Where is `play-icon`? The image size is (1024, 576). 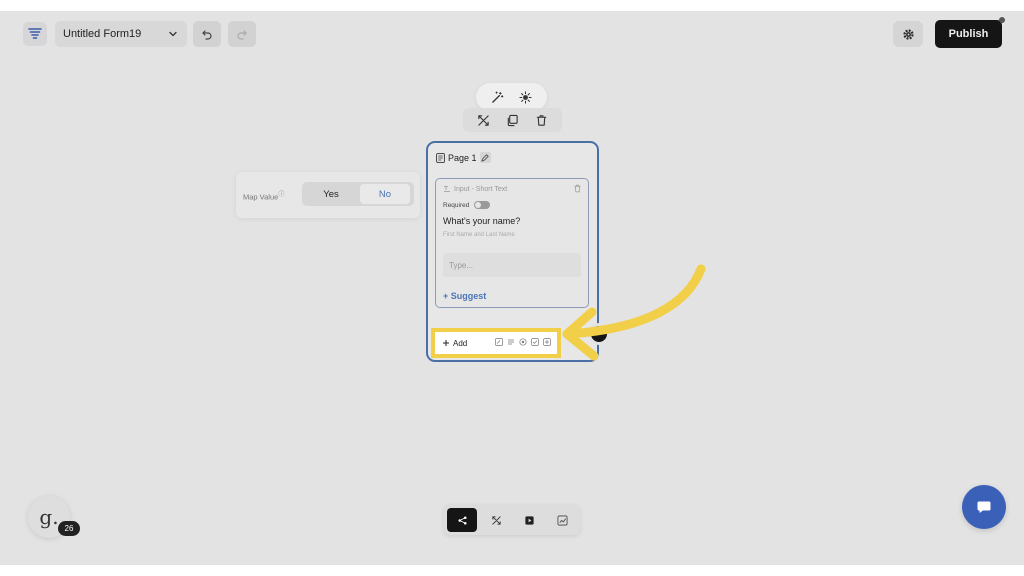 play-icon is located at coordinates (529, 520).